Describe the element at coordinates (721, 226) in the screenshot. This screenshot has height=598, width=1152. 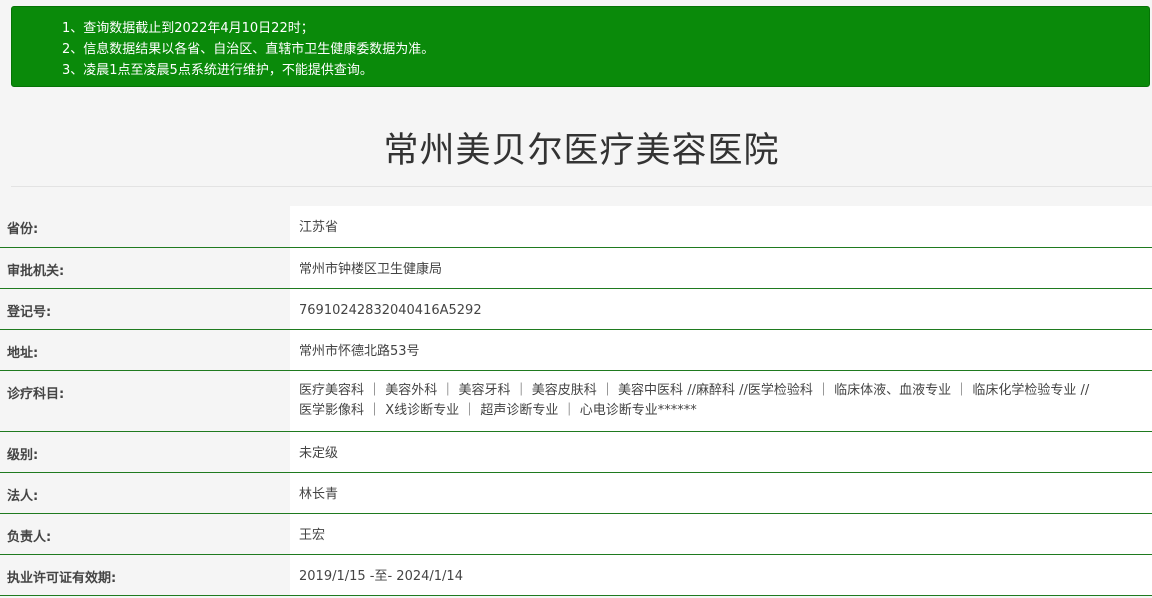
I see `province-value: 江苏省` at that location.